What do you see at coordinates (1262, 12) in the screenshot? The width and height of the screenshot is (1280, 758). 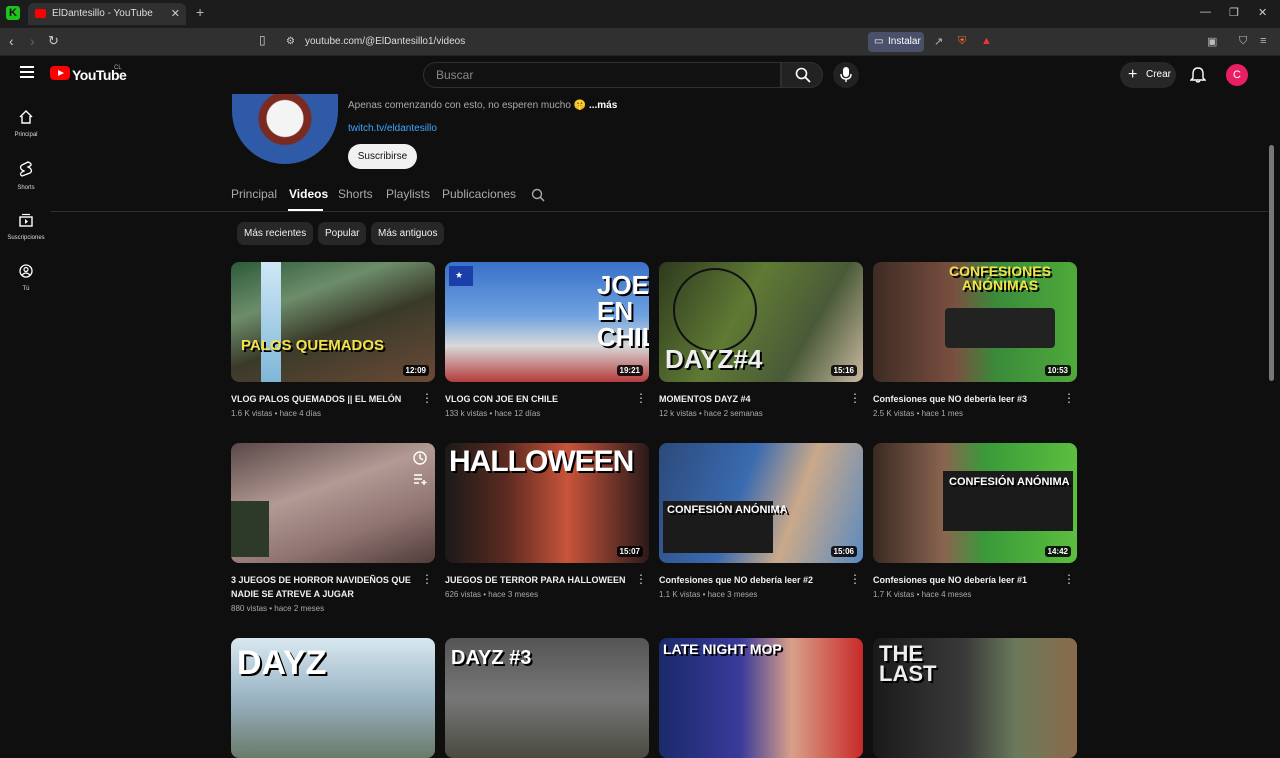 I see `close-window-icon: ✕` at bounding box center [1262, 12].